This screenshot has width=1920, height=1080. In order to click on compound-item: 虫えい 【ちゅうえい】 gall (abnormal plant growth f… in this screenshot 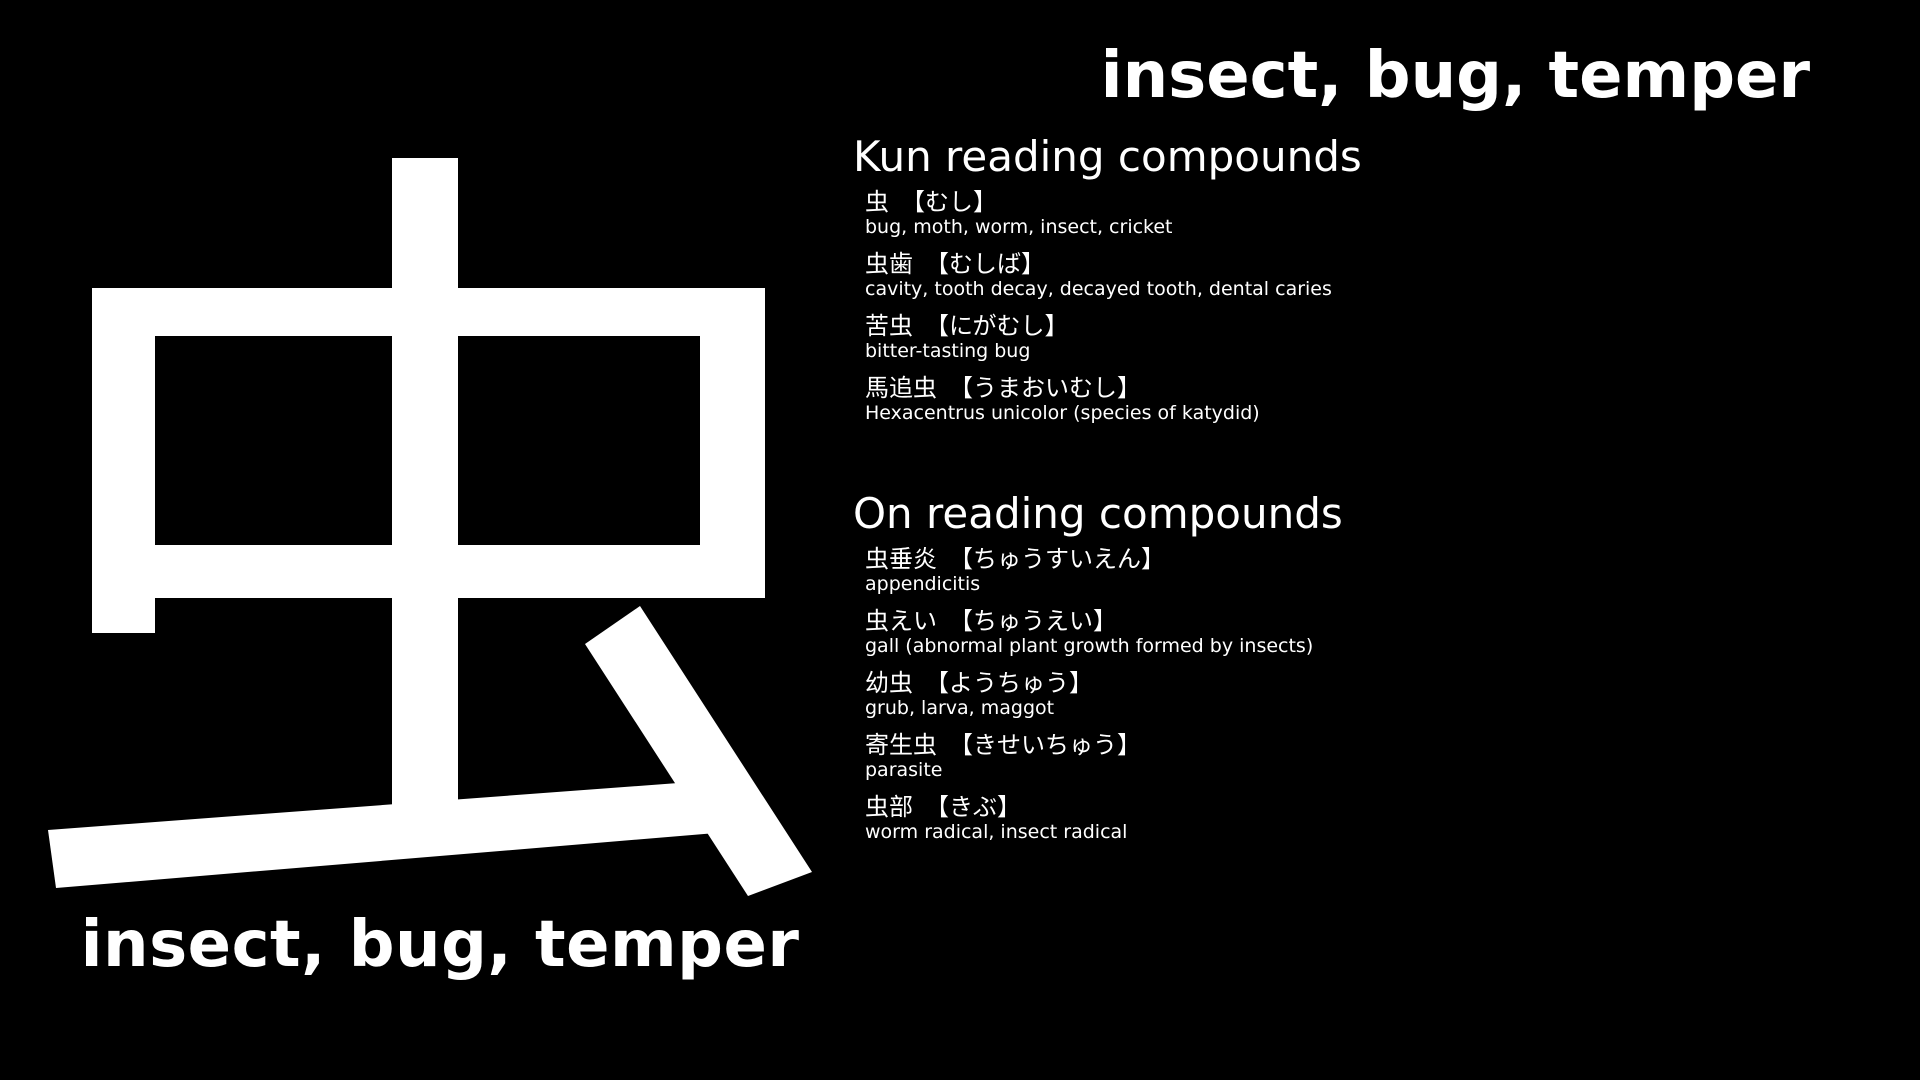, I will do `click(1359, 632)`.